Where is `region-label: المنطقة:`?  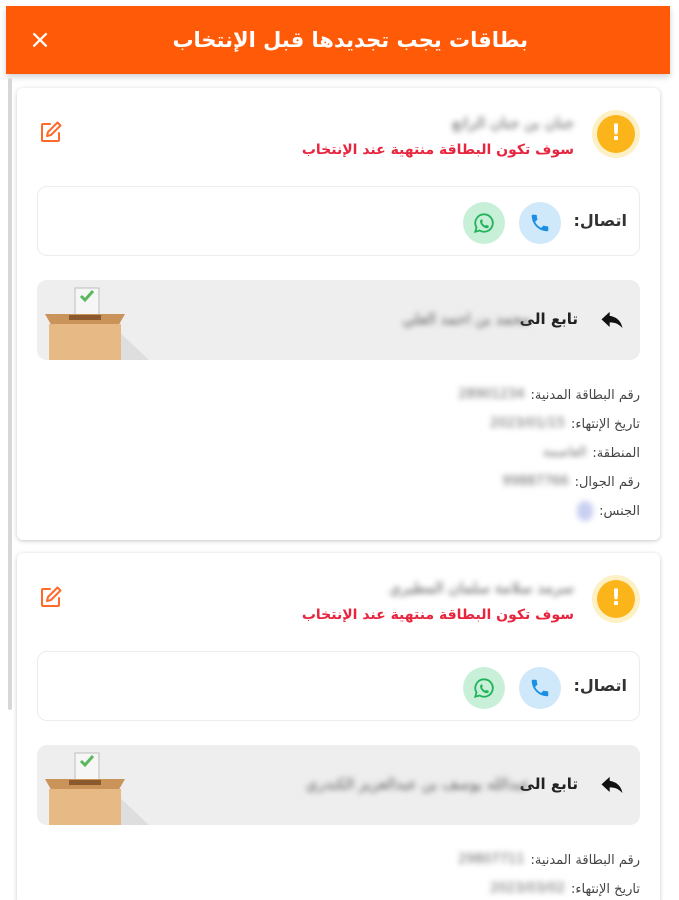
region-label: المنطقة: is located at coordinates (616, 453).